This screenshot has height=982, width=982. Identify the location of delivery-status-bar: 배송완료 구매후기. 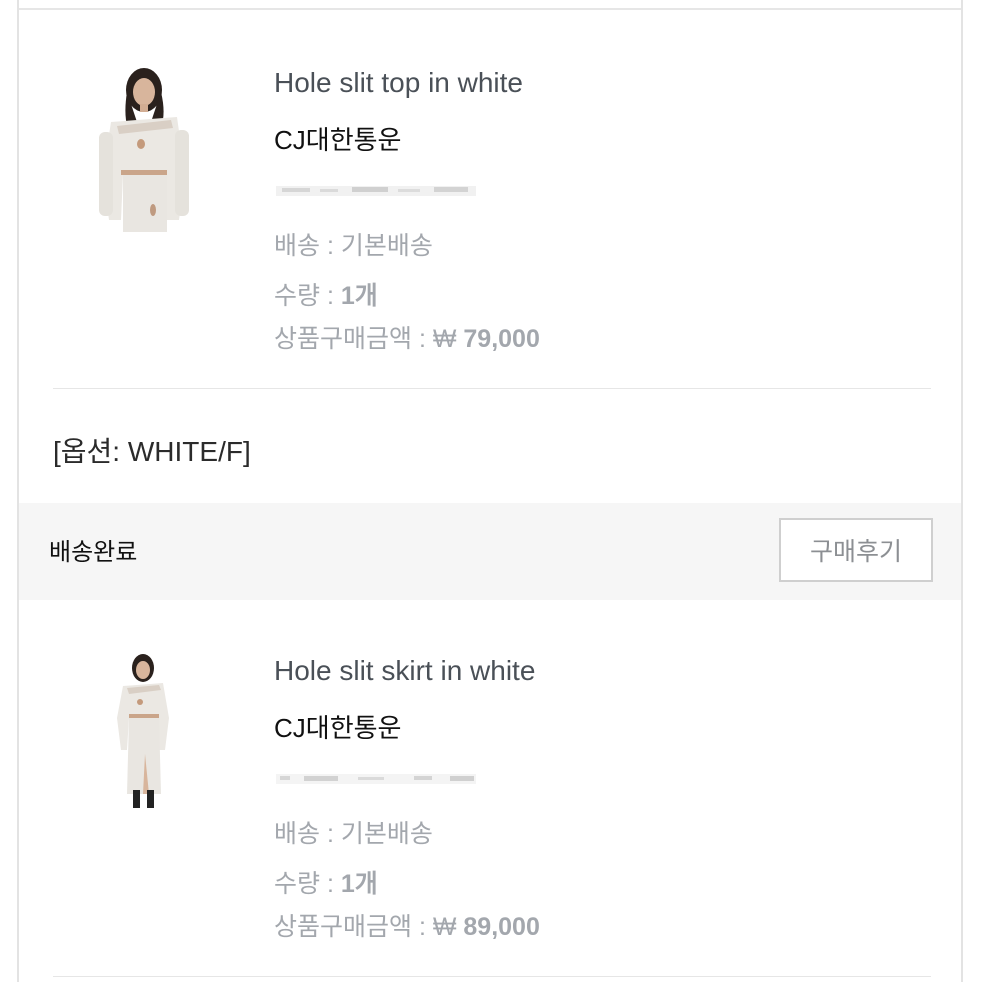
(490, 551).